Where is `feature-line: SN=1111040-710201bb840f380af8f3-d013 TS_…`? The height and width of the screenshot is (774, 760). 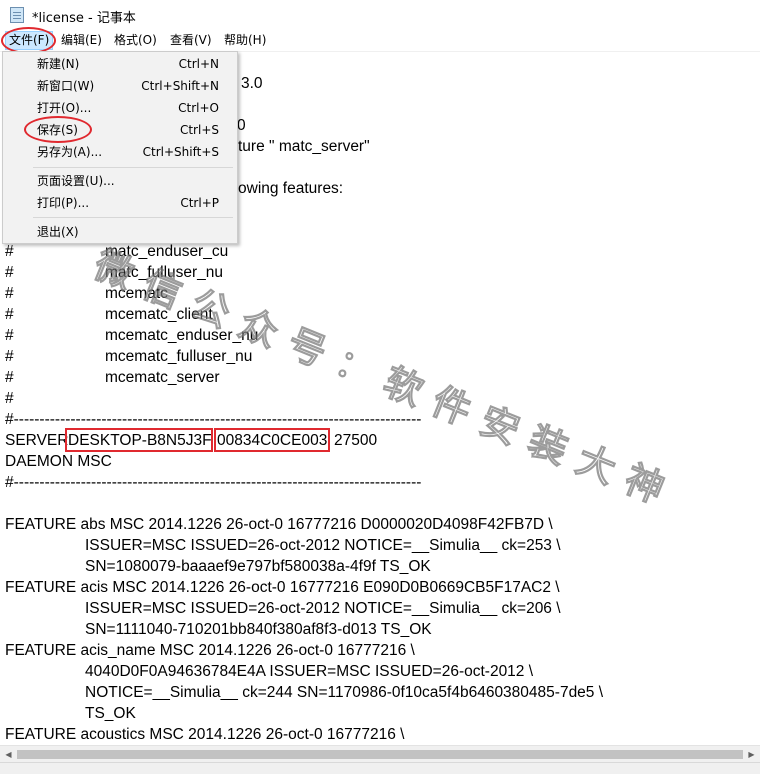 feature-line: SN=1111040-710201bb840f380af8f3-d013 TS_… is located at coordinates (258, 629).